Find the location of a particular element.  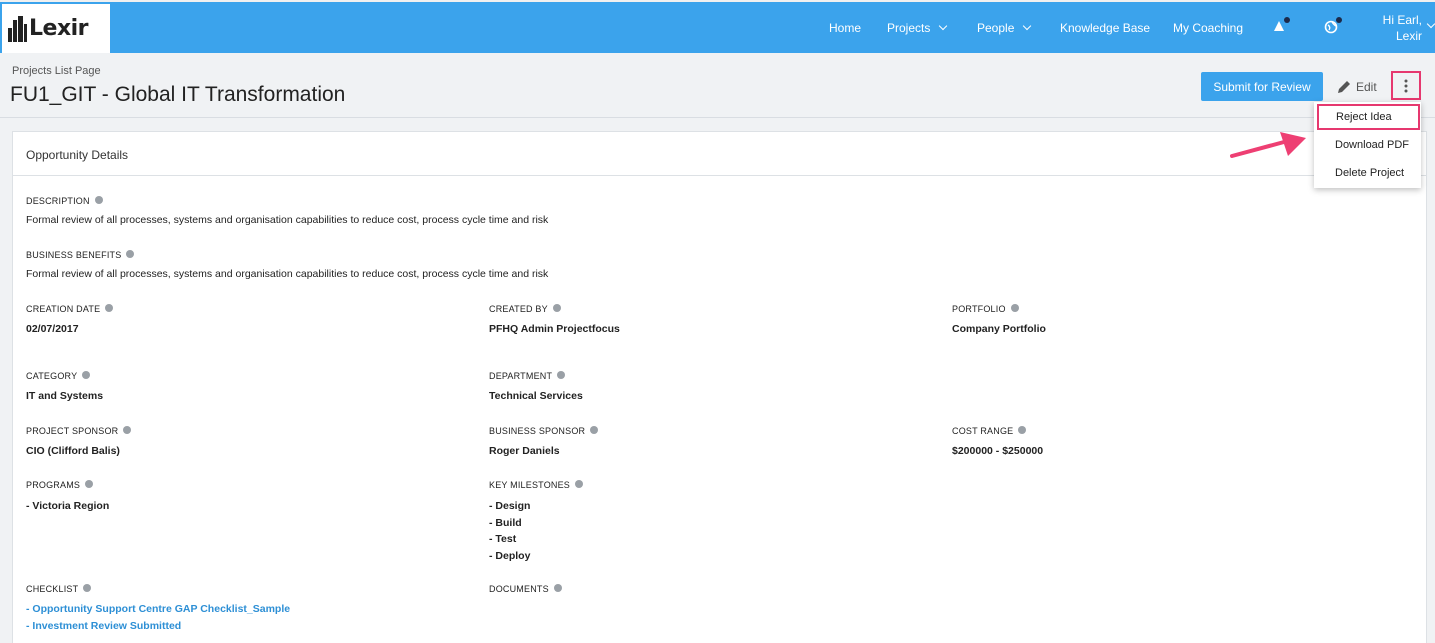

programs-label: PROGRAMS is located at coordinates (60, 485).